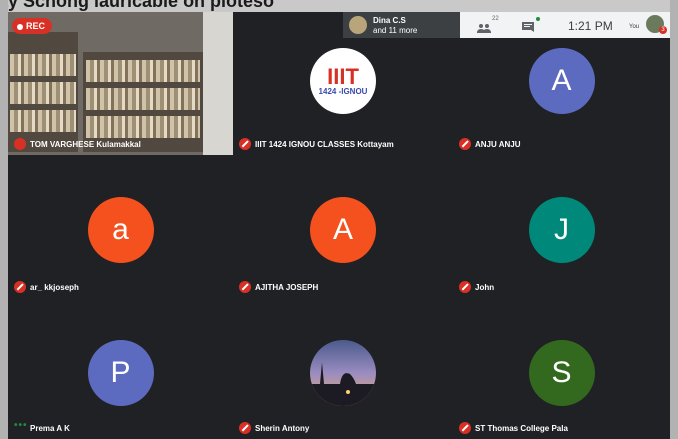 This screenshot has height=439, width=678. I want to click on tile-john: J John, so click(561, 226).